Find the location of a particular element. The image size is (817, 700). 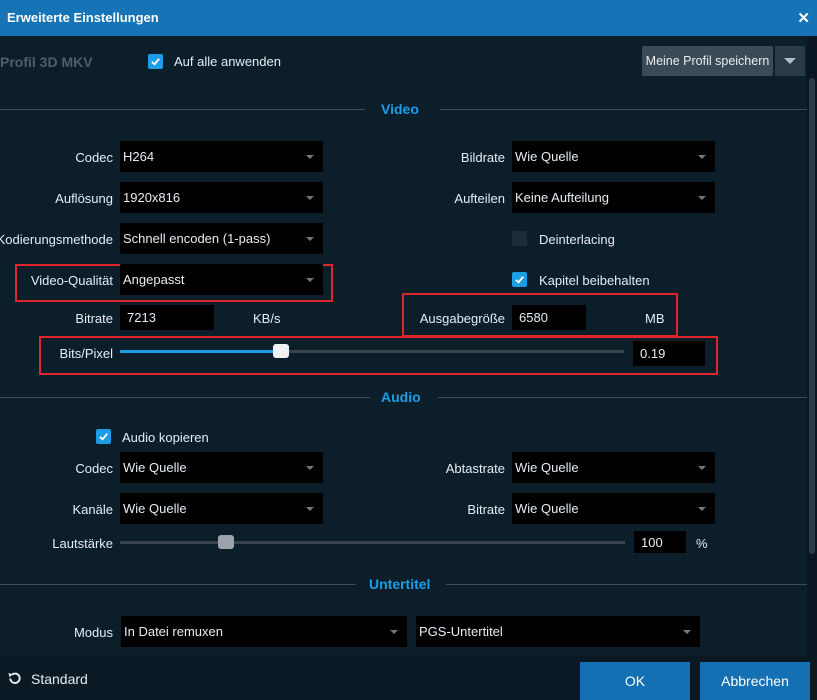

video-bitrate-unit: KB/s is located at coordinates (267, 318).